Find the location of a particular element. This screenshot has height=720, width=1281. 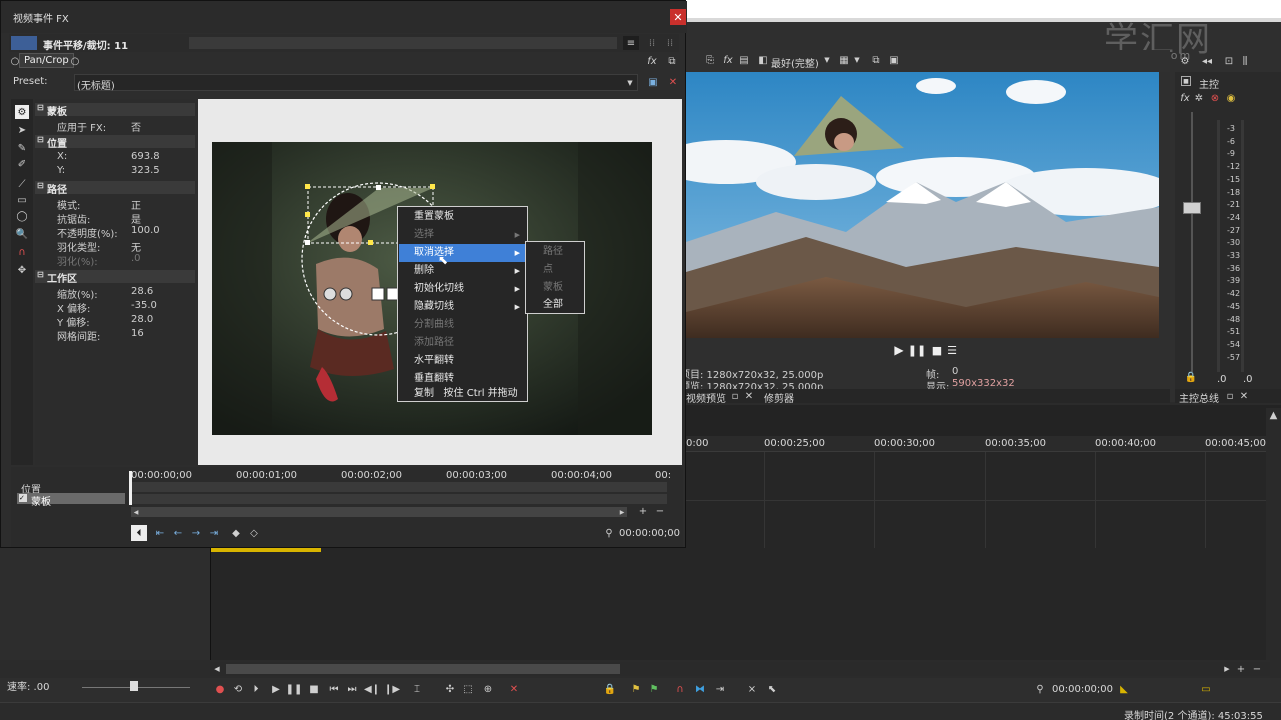

split-screen-icon: ◧ is located at coordinates (763, 60).